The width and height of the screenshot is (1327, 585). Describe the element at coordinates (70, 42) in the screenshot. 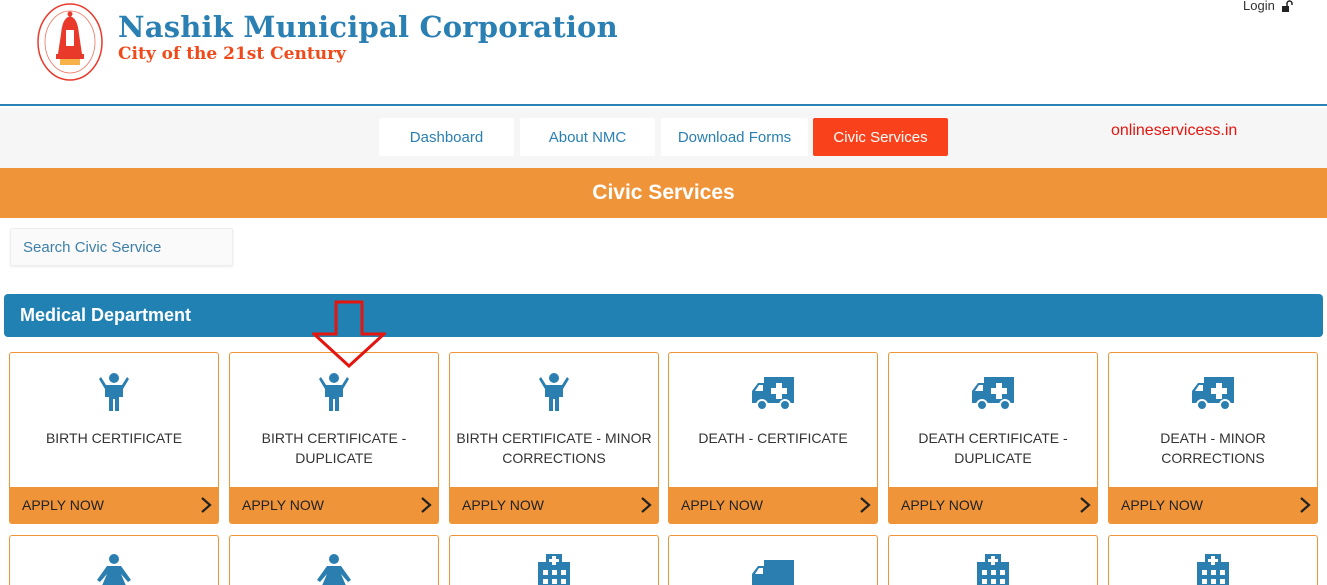

I see `nmc-logo-icon` at that location.